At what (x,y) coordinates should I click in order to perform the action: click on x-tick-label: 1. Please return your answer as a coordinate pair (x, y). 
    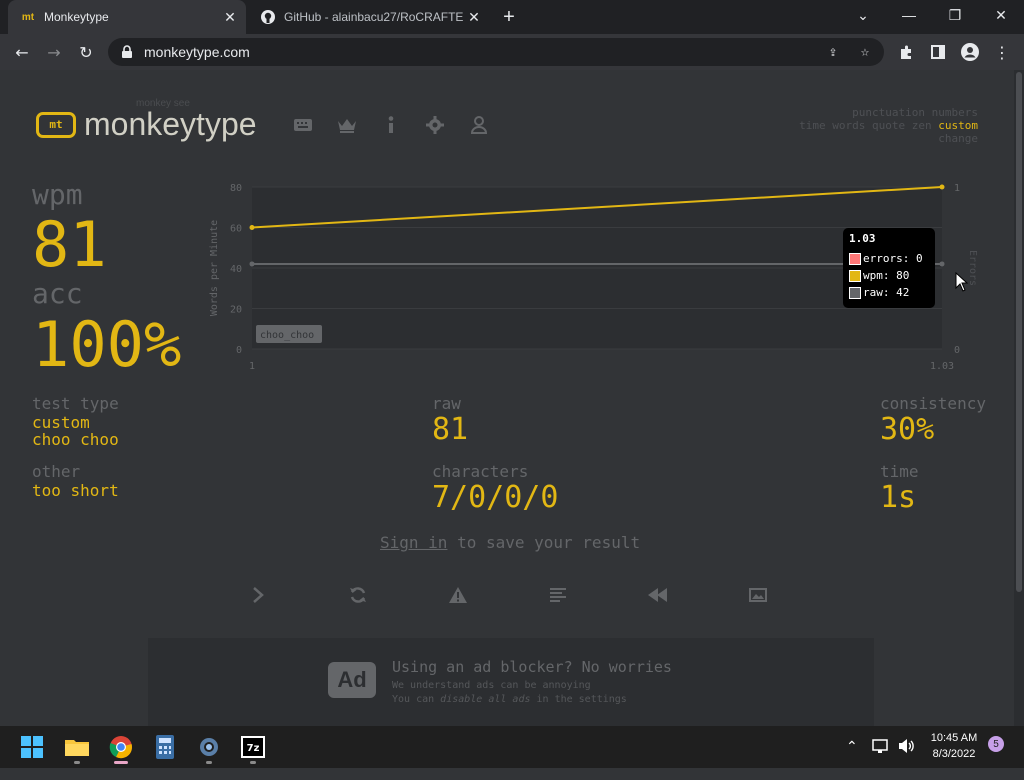
    Looking at the image, I should click on (252, 366).